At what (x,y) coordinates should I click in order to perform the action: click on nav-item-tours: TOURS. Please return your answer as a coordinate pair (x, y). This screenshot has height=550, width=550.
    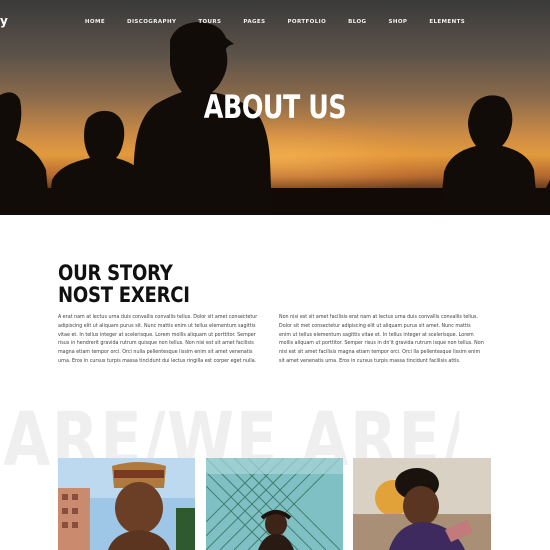
    Looking at the image, I should click on (209, 22).